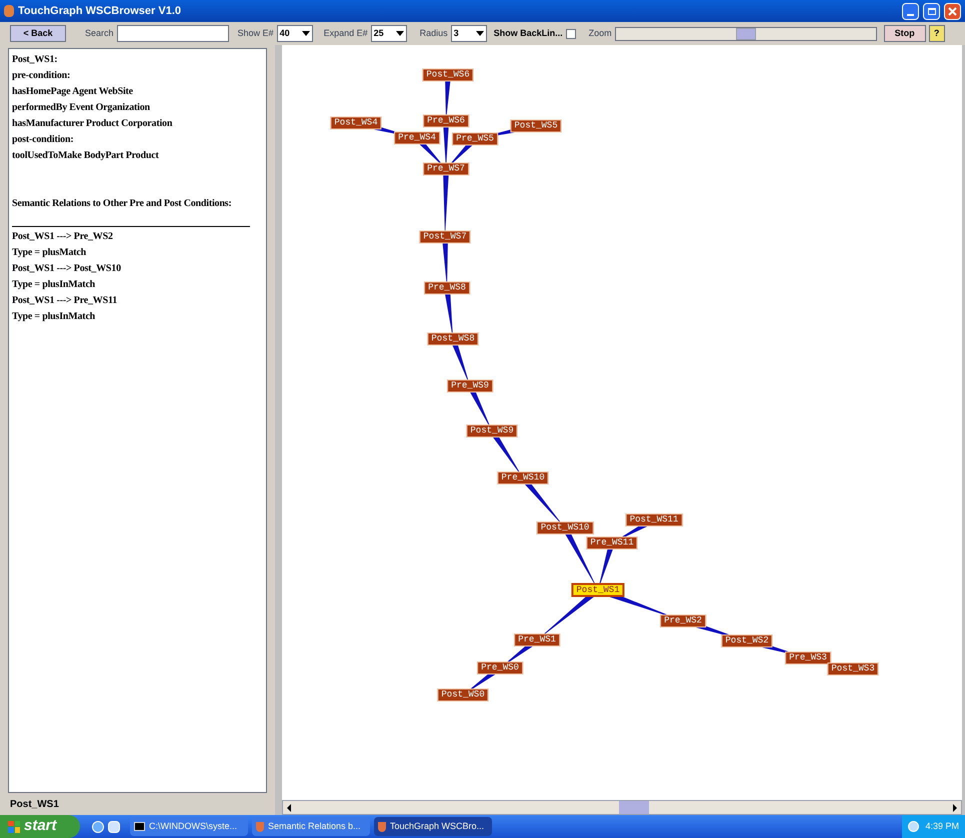 Image resolution: width=965 pixels, height=838 pixels. I want to click on graph-node: Pre_WS0, so click(500, 668).